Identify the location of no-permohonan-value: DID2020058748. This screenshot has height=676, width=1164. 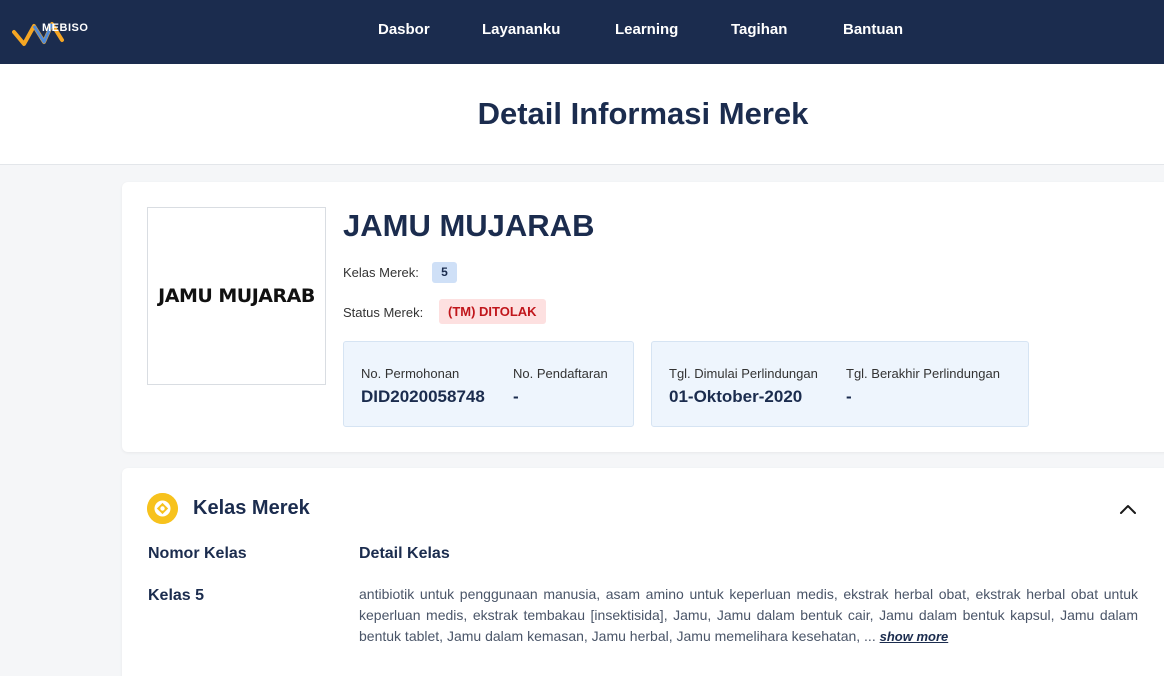
(423, 396).